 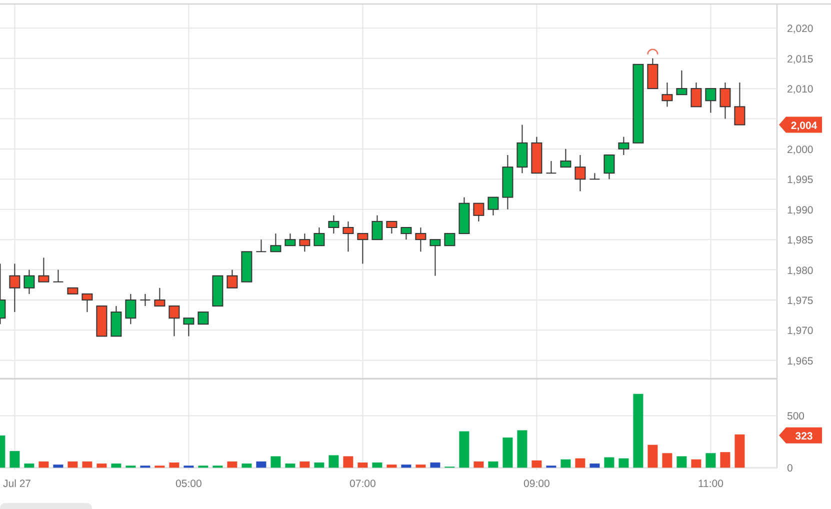 What do you see at coordinates (800, 331) in the screenshot?
I see `axis-label: 1,970` at bounding box center [800, 331].